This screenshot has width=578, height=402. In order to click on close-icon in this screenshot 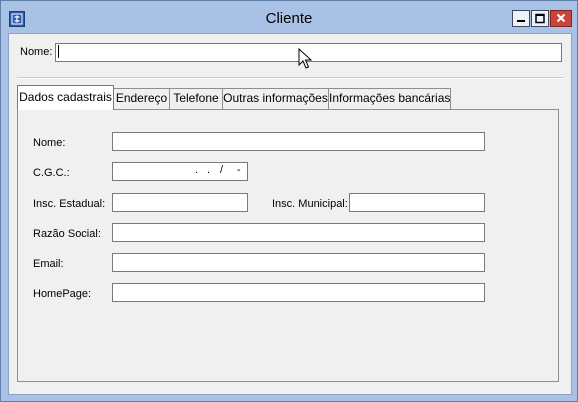, I will do `click(561, 18)`.